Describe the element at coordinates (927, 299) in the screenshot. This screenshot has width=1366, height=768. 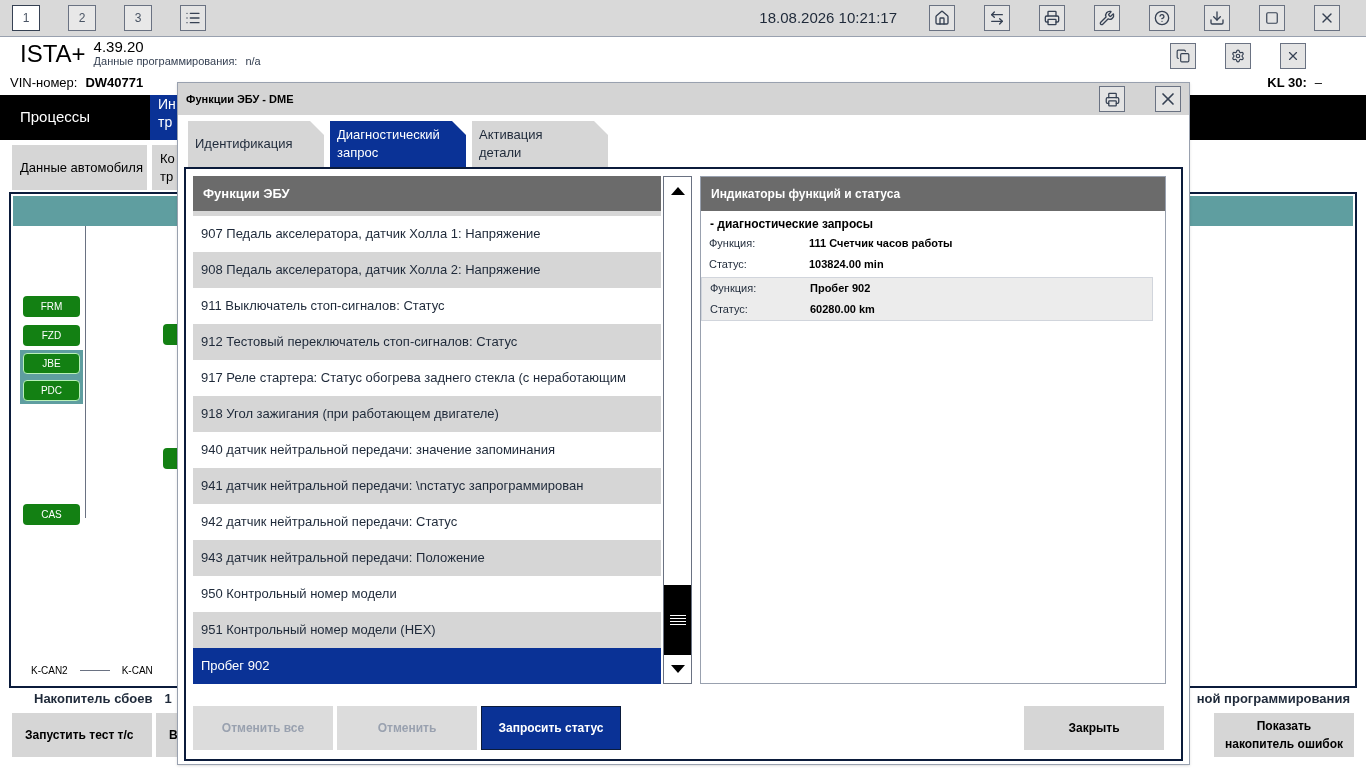
I see `result-block: Функция: Пробег 902 Статус: 60280.00 km` at that location.